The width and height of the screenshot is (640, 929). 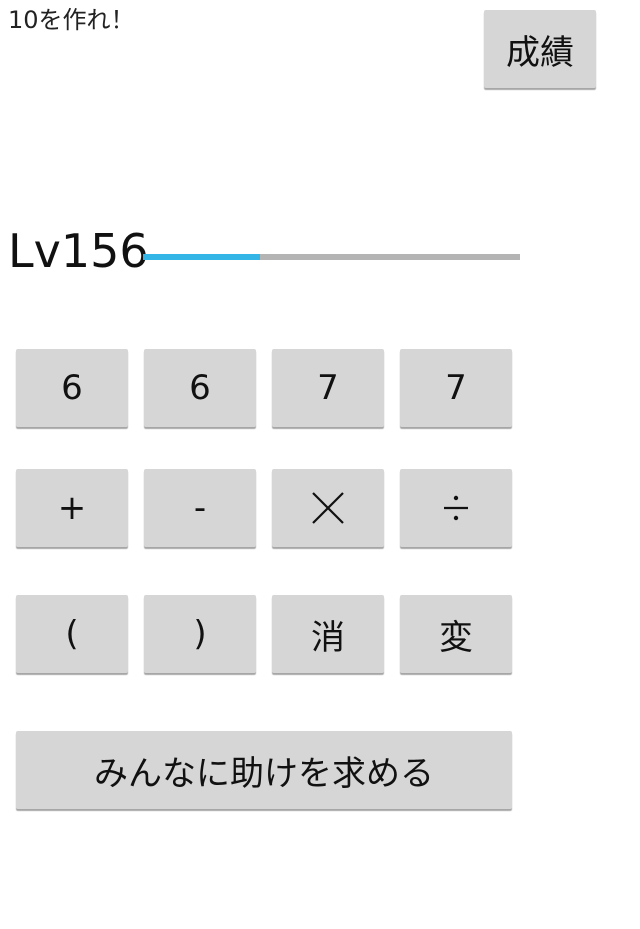 I want to click on number-key-4: 7, so click(x=456, y=388).